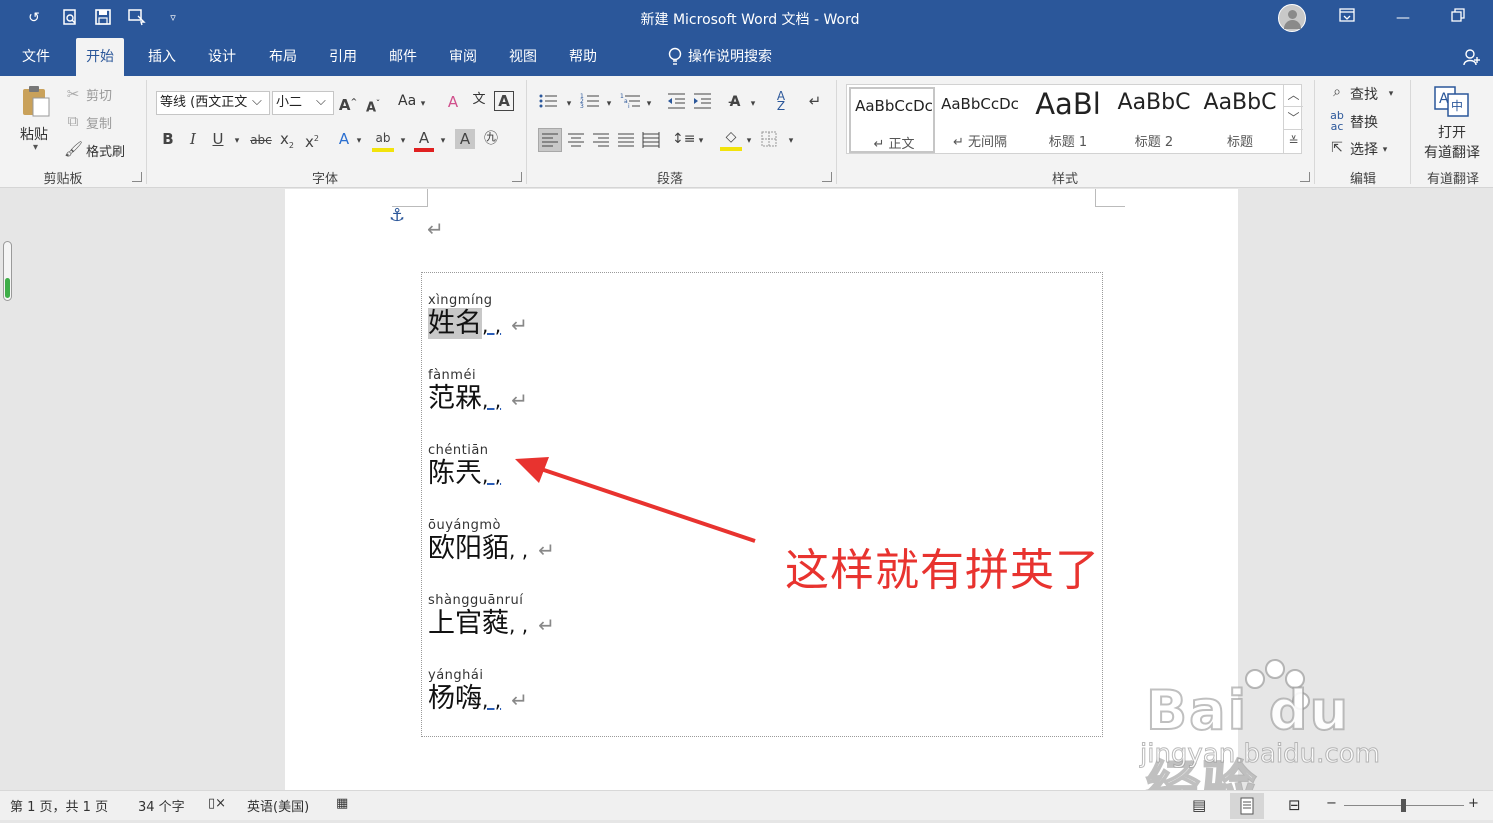 This screenshot has width=1493, height=823. Describe the element at coordinates (359, 141) in the screenshot. I see `text-effects-dropdown-icon: ▾` at that location.